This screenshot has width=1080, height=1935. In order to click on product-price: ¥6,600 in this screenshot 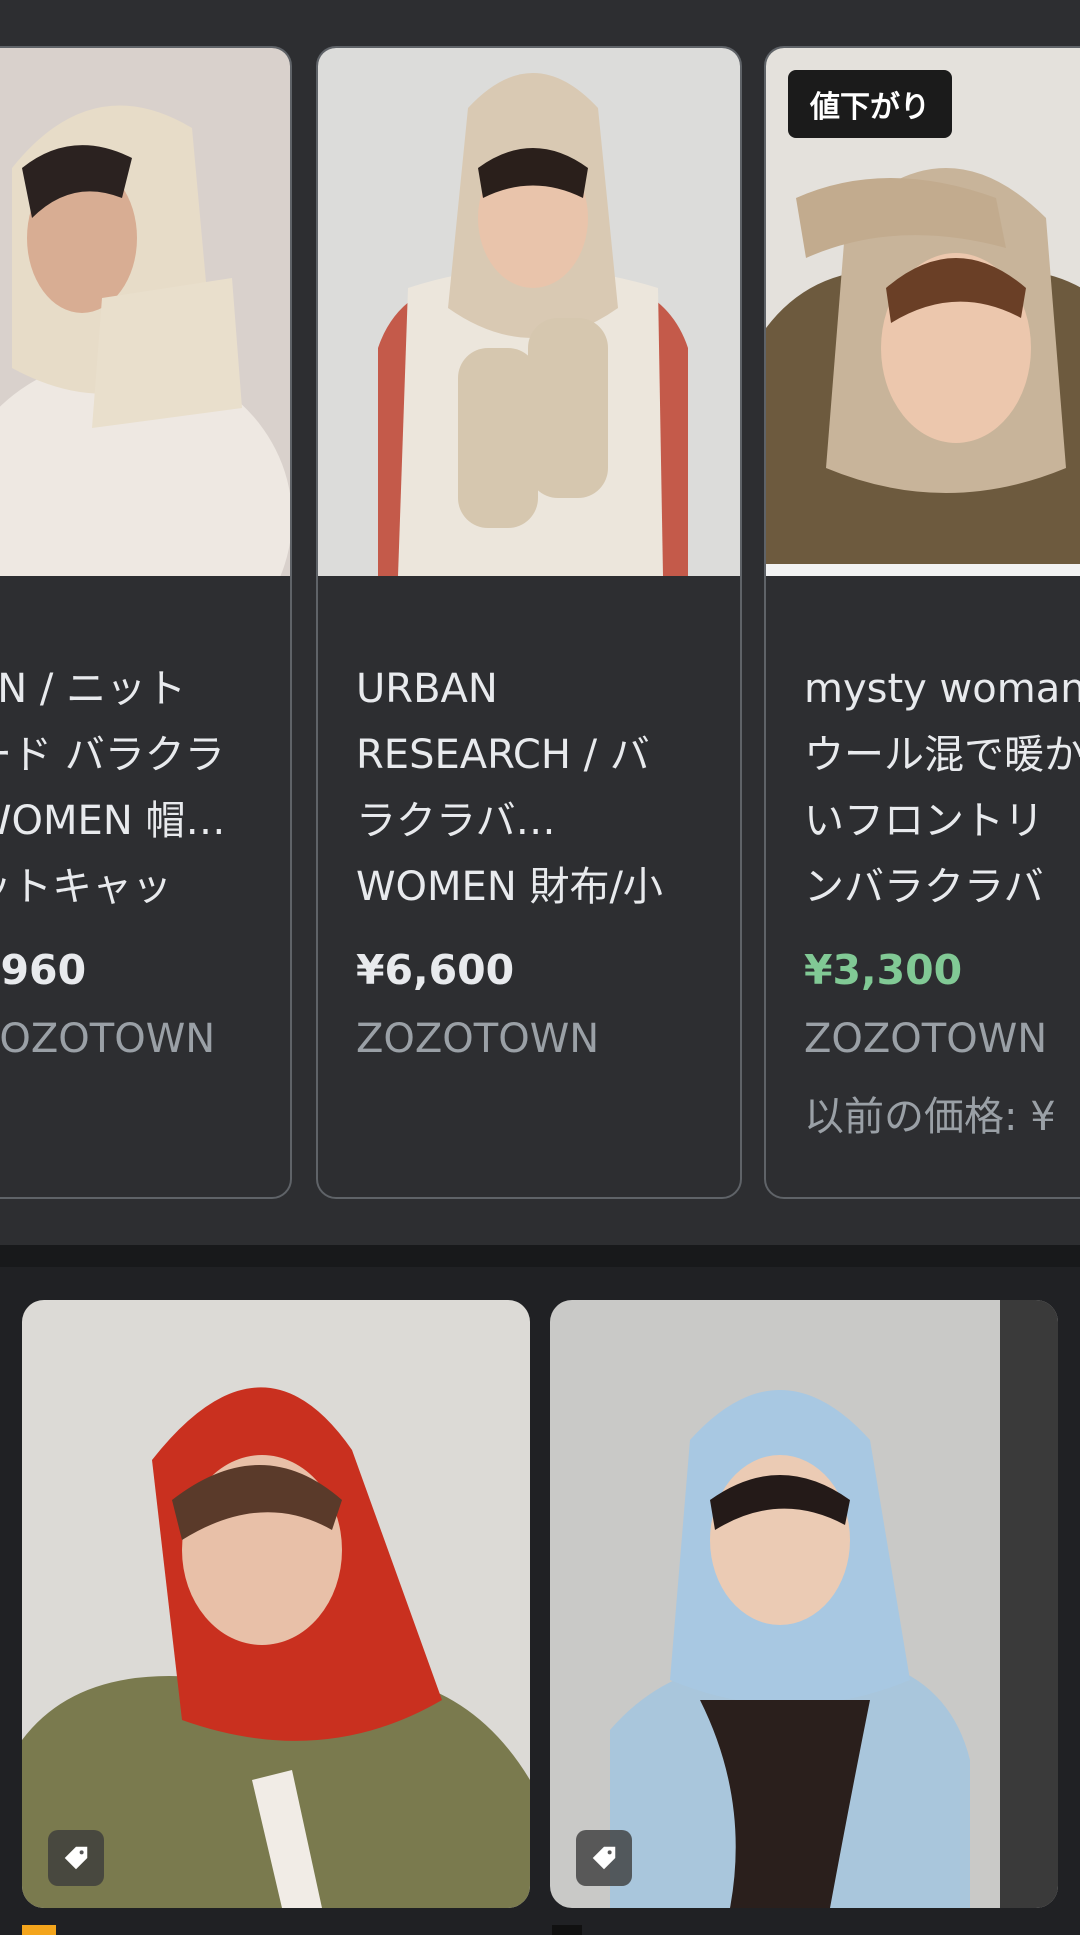, I will do `click(435, 970)`.